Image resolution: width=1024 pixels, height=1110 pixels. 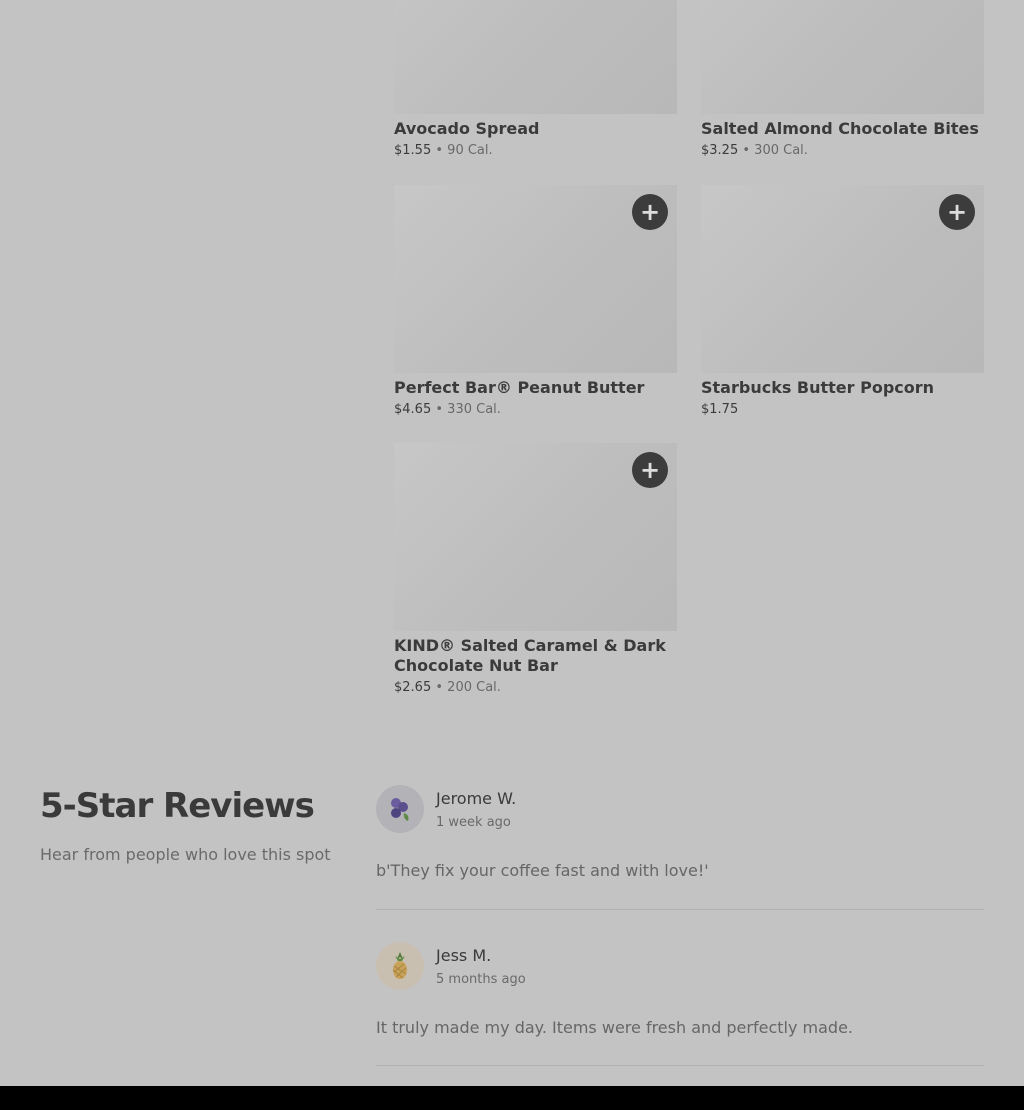 I want to click on review-date: 1 week ago, so click(x=473, y=822).